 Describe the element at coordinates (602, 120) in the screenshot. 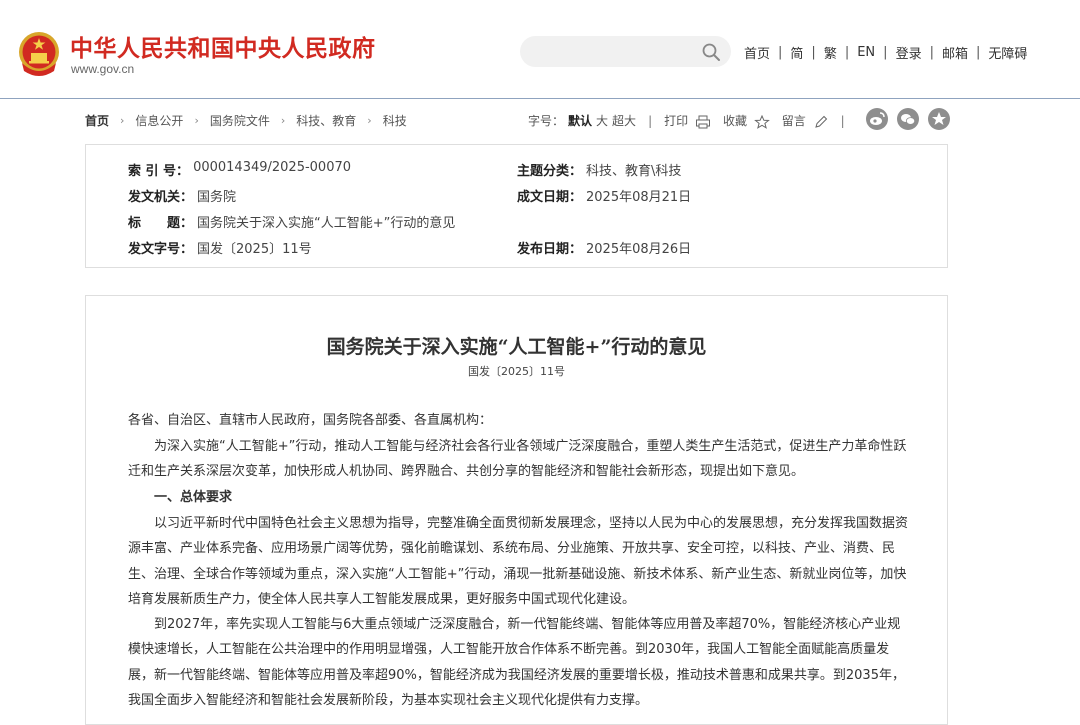

I see `font-size-large: 大` at that location.